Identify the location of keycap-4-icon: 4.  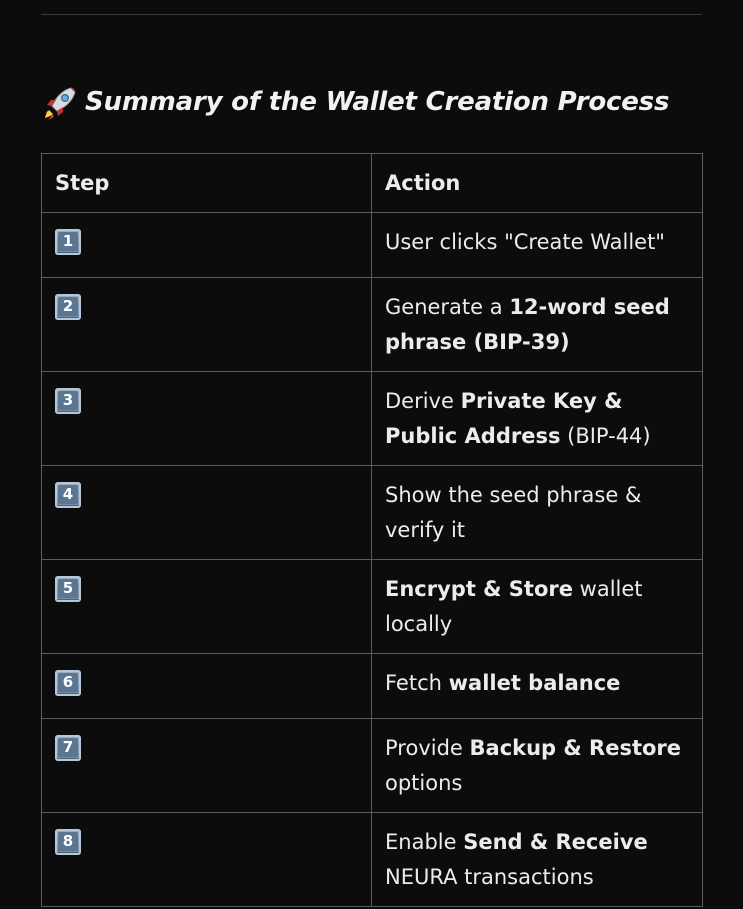
(68, 495).